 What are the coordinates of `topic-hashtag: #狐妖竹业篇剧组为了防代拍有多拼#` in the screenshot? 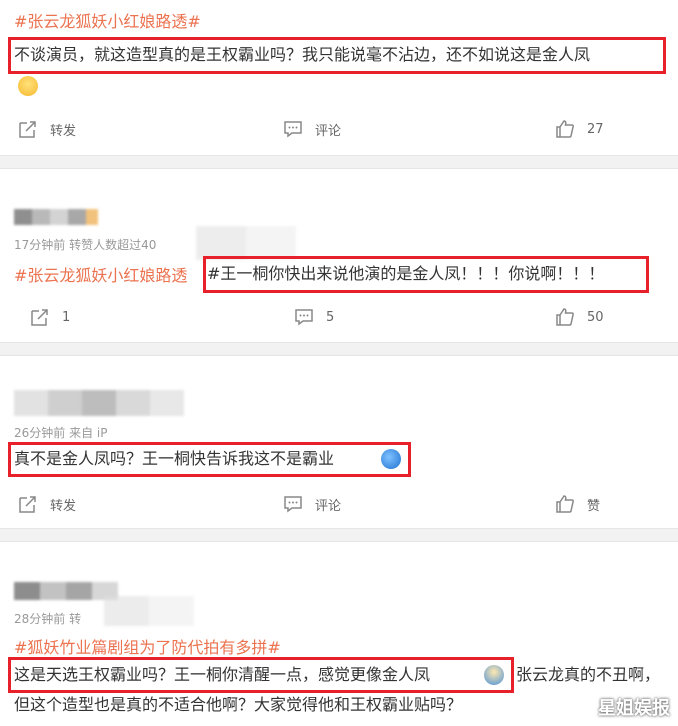 It's located at (147, 646).